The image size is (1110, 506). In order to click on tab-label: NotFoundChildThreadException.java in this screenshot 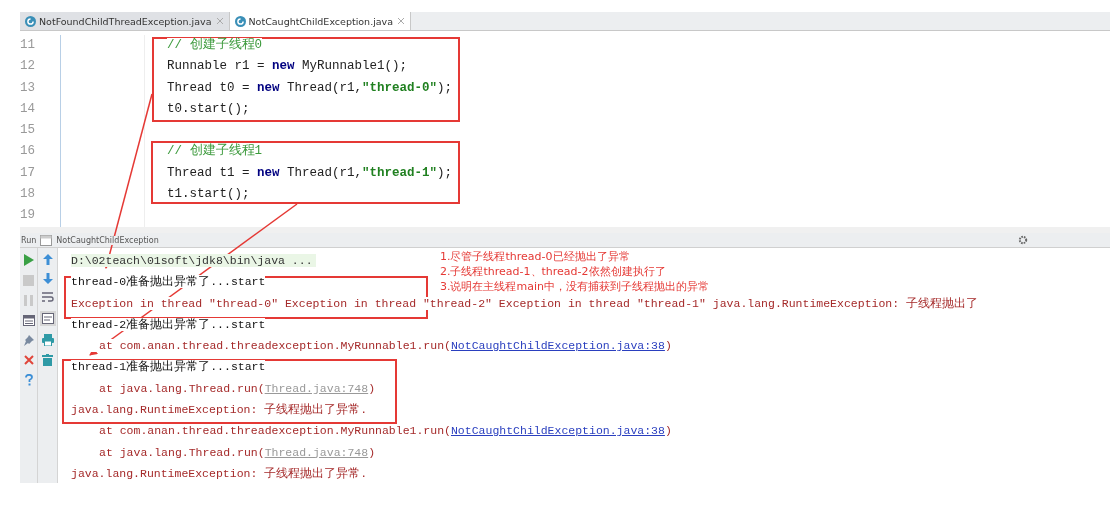, I will do `click(125, 21)`.